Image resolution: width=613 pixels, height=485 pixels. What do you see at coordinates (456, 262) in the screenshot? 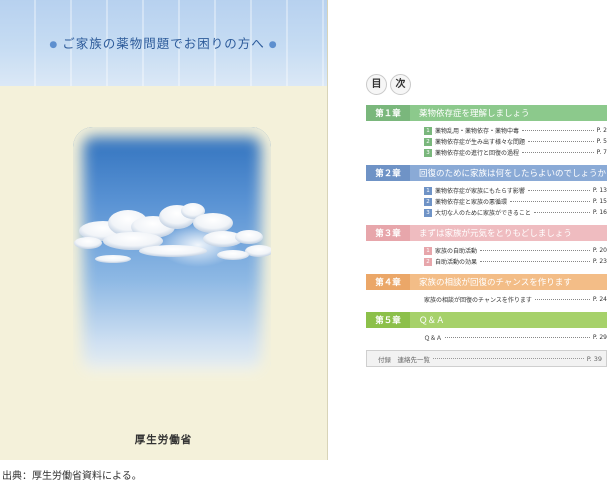
I see `item-label: 自助活動の効果` at bounding box center [456, 262].